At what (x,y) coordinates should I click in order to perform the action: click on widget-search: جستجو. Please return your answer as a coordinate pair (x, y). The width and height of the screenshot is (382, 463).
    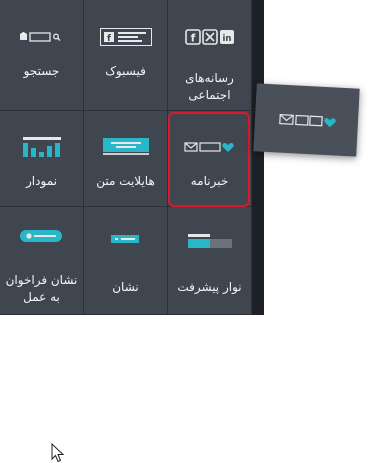
    Looking at the image, I should click on (42, 55).